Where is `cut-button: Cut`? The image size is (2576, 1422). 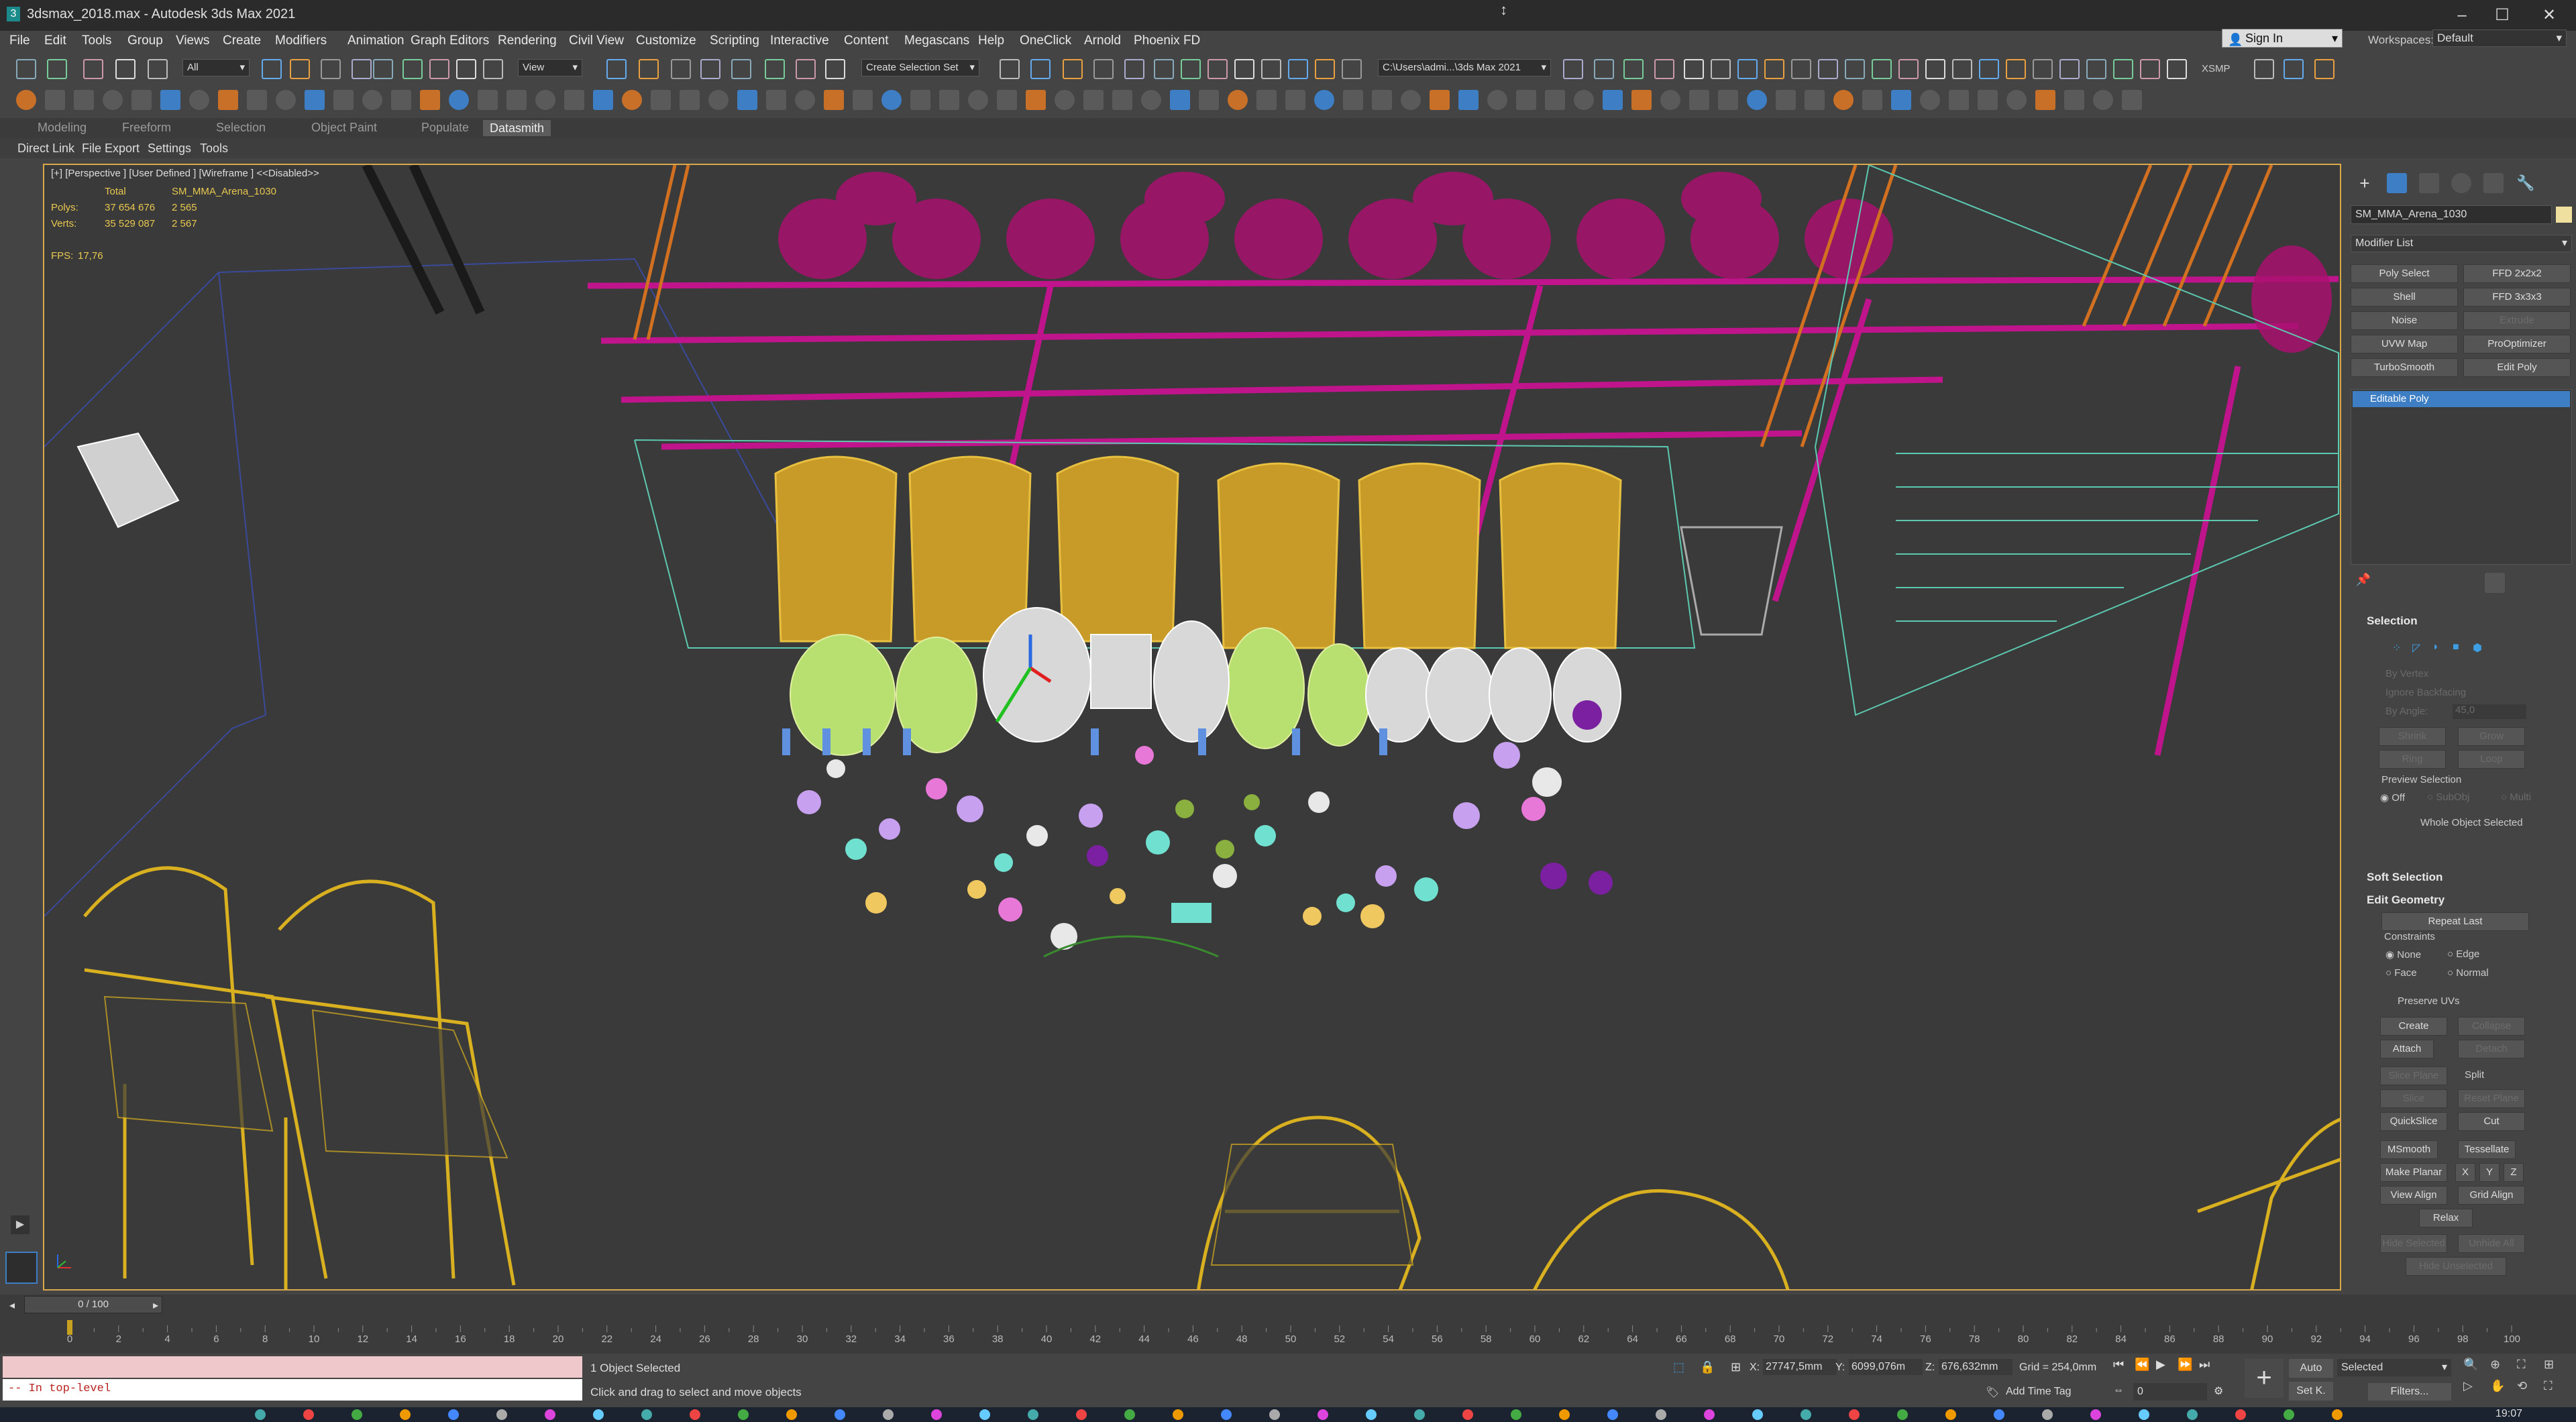
cut-button: Cut is located at coordinates (2491, 1122).